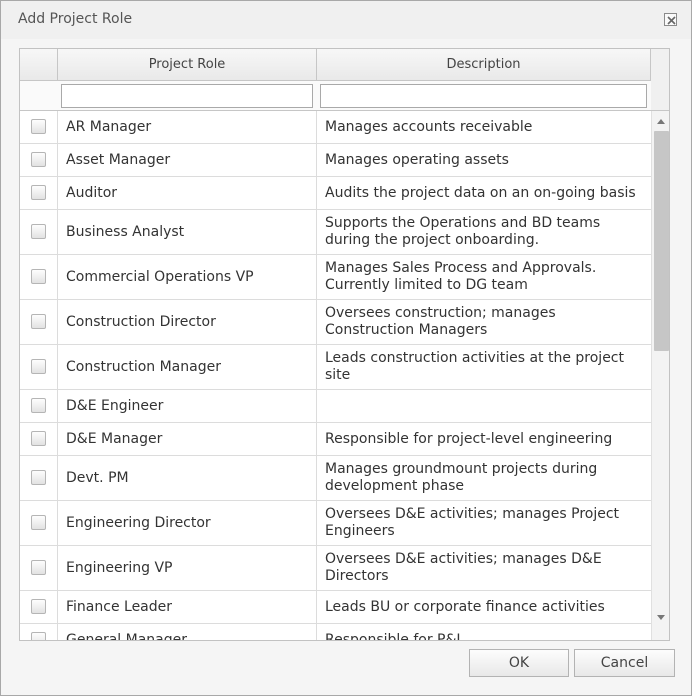 This screenshot has height=696, width=692. What do you see at coordinates (484, 65) in the screenshot?
I see `description-column-header: Description` at bounding box center [484, 65].